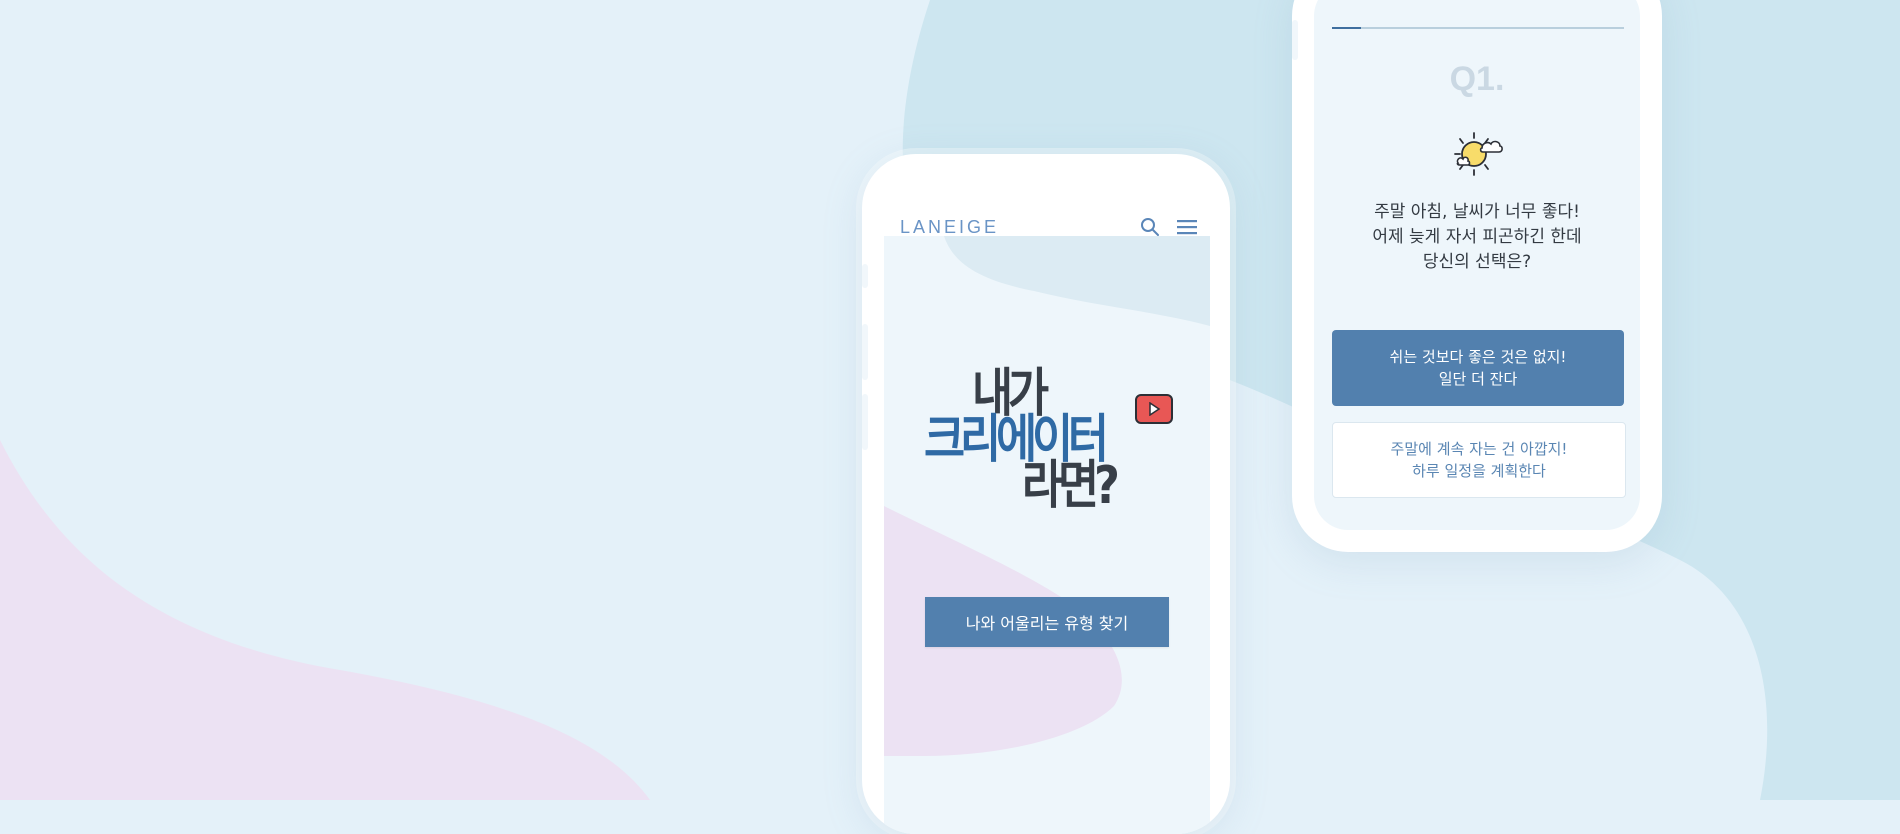  I want to click on answer-option-2: 주말에 계속 자는 건 아깝지! 하루 일정을 계획한다, so click(1479, 460).